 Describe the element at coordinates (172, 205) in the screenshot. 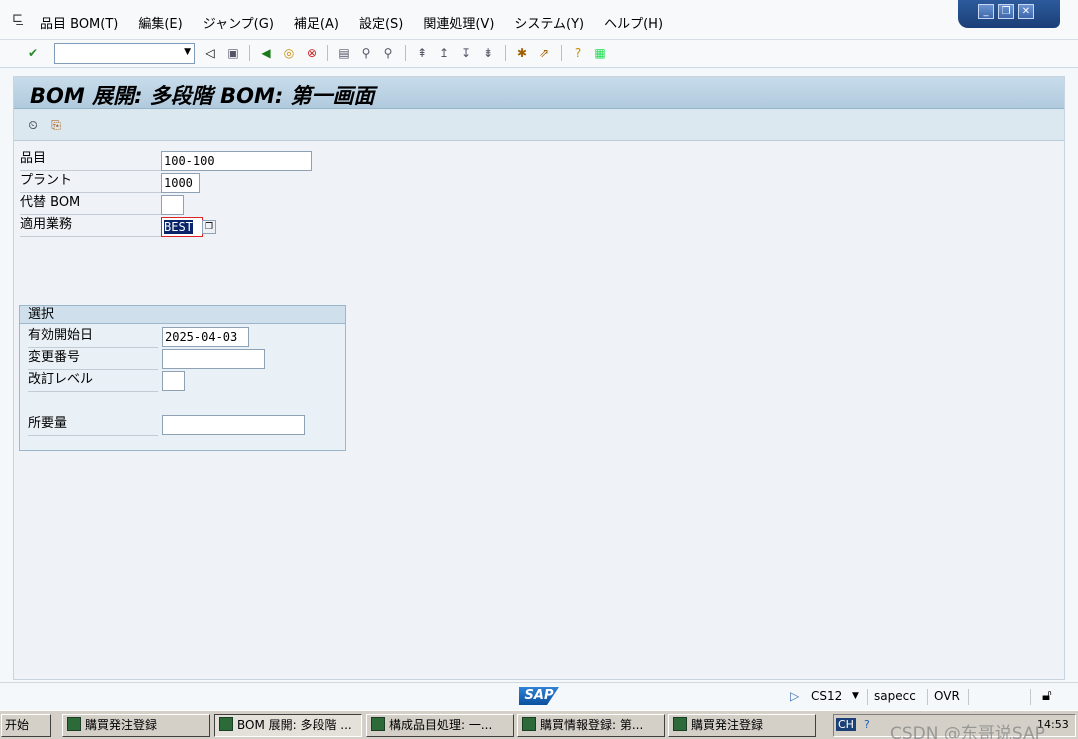

I see `alt-bom-input` at that location.